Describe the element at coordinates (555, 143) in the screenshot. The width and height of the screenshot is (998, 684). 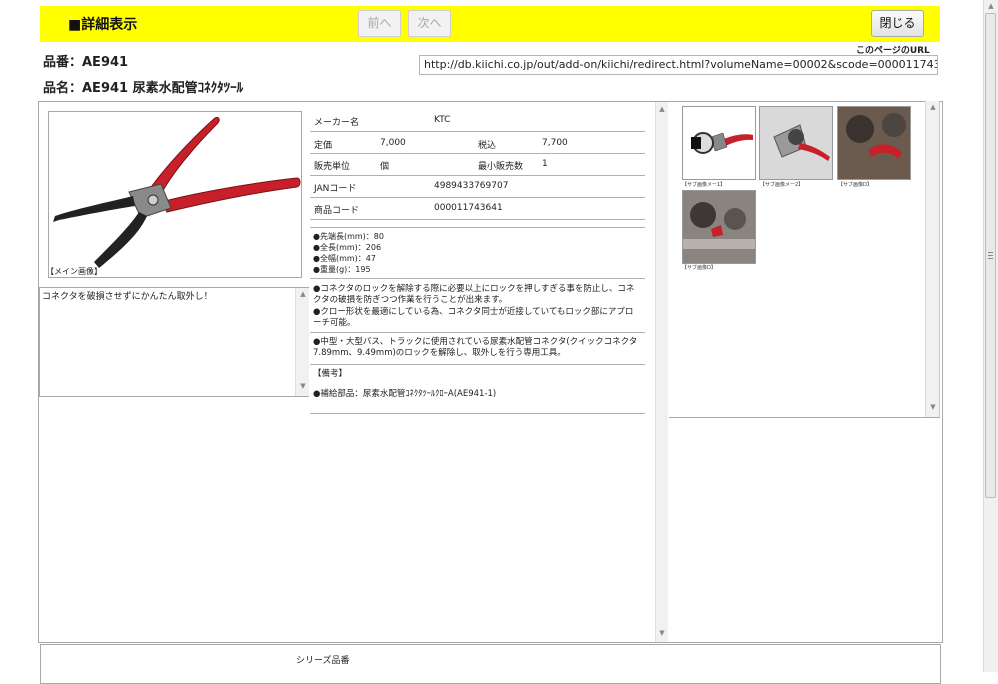
I see `tax-value: 7,700` at that location.